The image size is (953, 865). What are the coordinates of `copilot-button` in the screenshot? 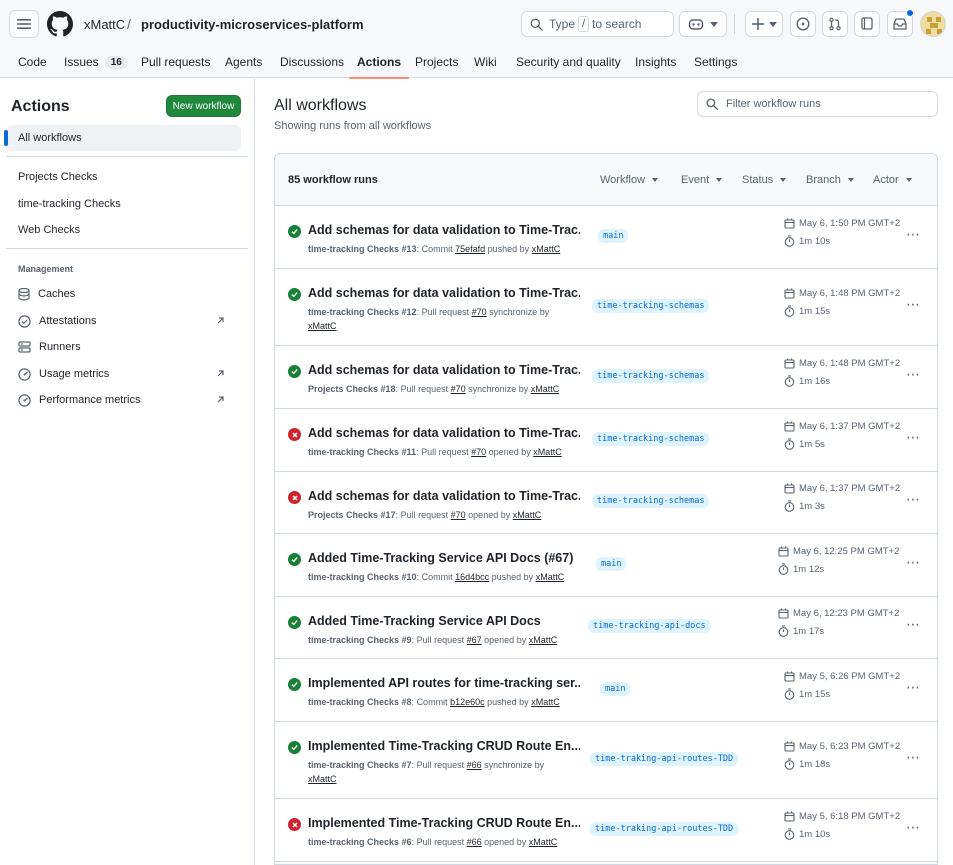 It's located at (703, 24).